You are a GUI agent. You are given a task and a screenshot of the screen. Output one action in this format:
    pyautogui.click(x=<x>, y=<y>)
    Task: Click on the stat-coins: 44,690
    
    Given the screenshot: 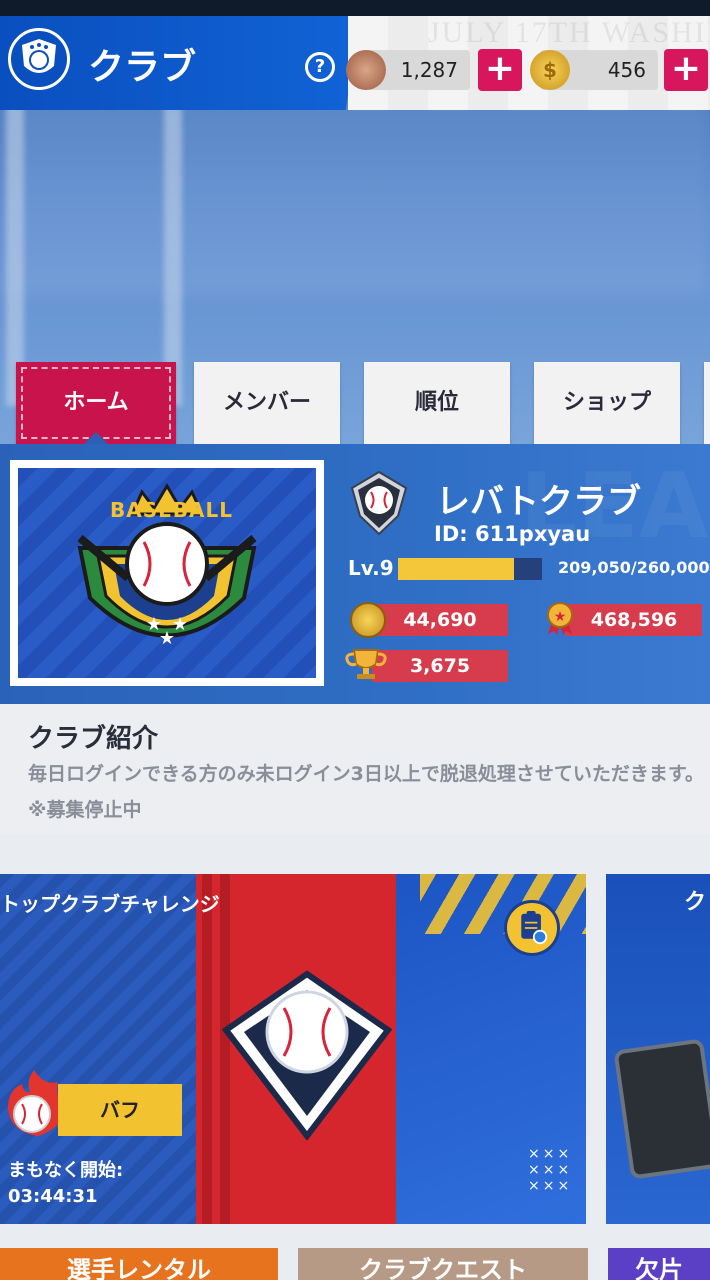 What is the action you would take?
    pyautogui.click(x=440, y=620)
    